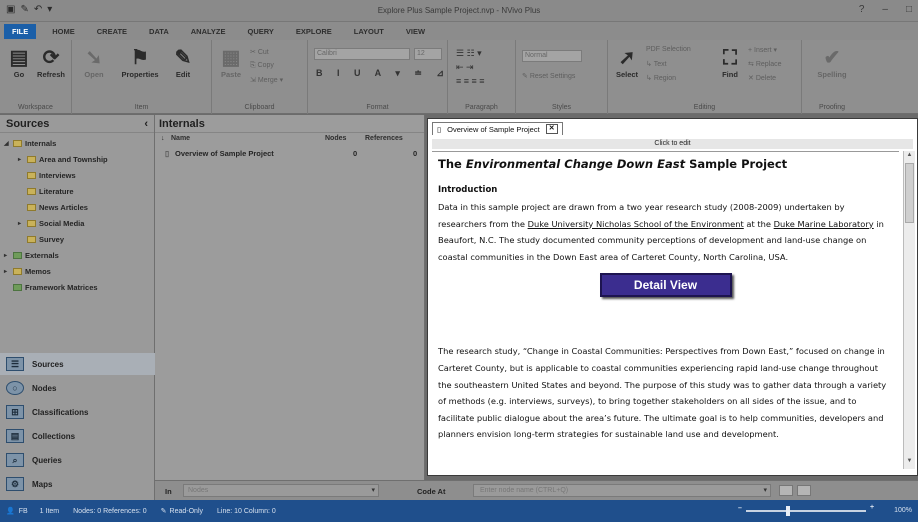 This screenshot has height=522, width=918. What do you see at coordinates (384, 138) in the screenshot?
I see `column-references: References` at bounding box center [384, 138].